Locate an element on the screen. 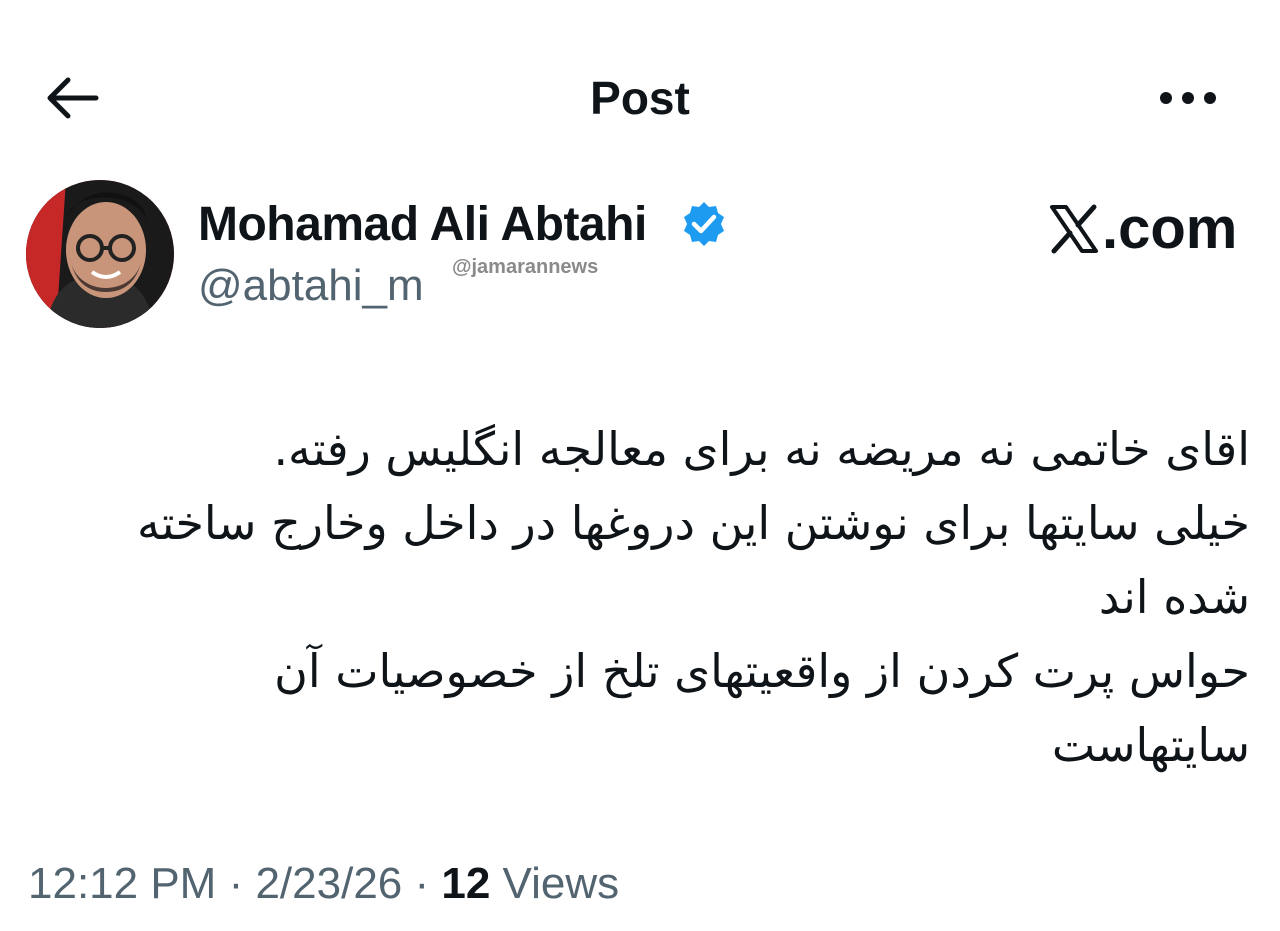  post-meta: 12:12 PM · 2/23/26 · 12 Views is located at coordinates (323, 884).